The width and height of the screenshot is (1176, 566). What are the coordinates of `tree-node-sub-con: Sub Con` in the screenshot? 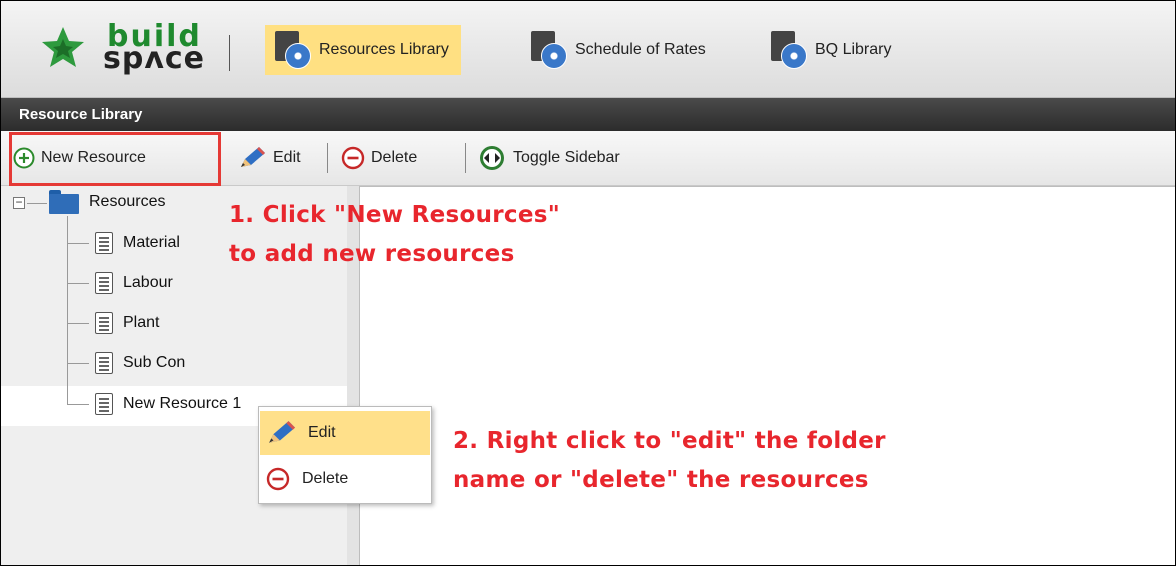 It's located at (140, 363).